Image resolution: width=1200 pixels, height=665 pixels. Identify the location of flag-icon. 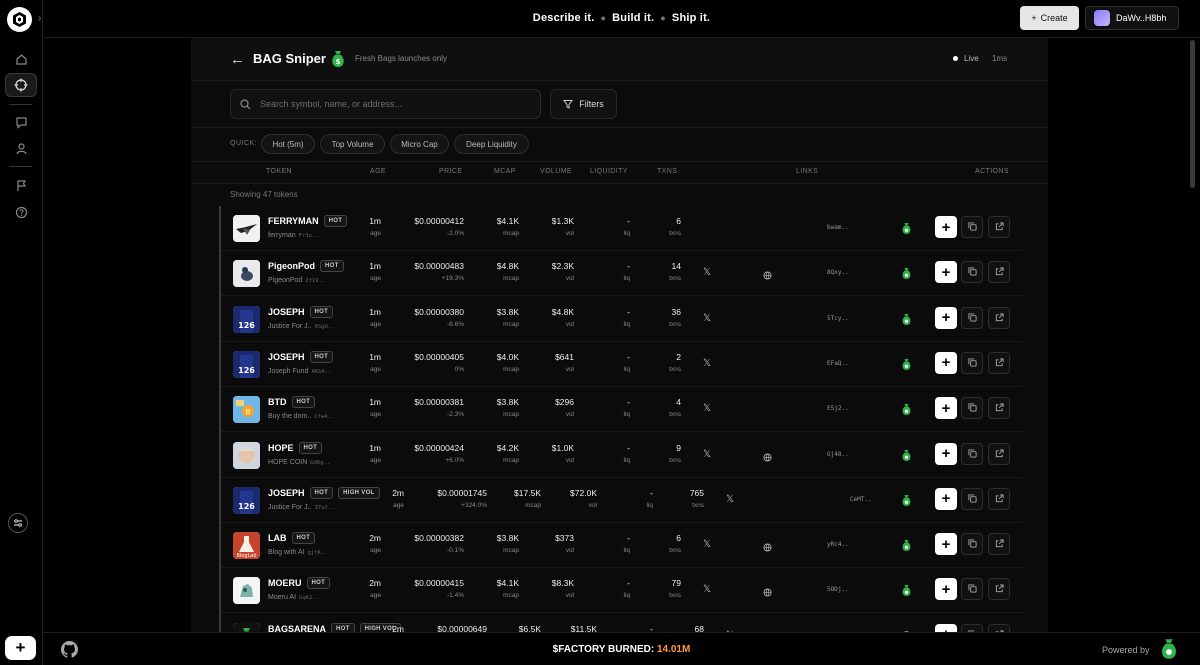
(21, 185).